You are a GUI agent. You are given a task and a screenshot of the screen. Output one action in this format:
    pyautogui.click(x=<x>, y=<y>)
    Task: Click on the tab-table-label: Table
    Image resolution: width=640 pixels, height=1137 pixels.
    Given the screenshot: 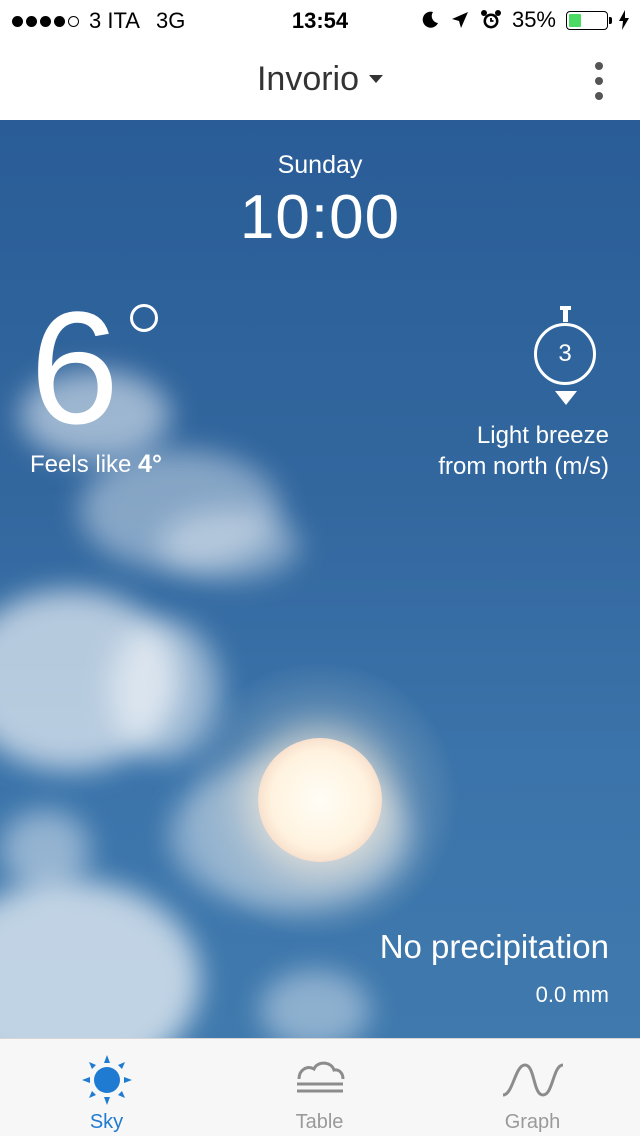 What is the action you would take?
    pyautogui.click(x=319, y=1122)
    